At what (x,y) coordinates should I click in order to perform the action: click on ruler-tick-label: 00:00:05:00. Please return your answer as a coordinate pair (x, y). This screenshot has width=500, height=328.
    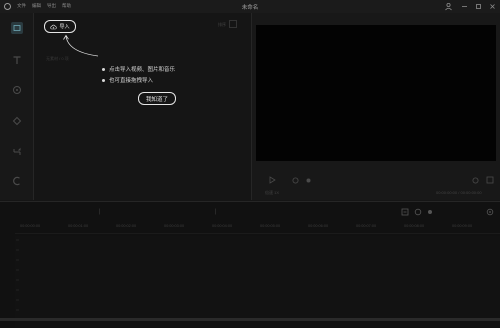
    Looking at the image, I should click on (270, 226).